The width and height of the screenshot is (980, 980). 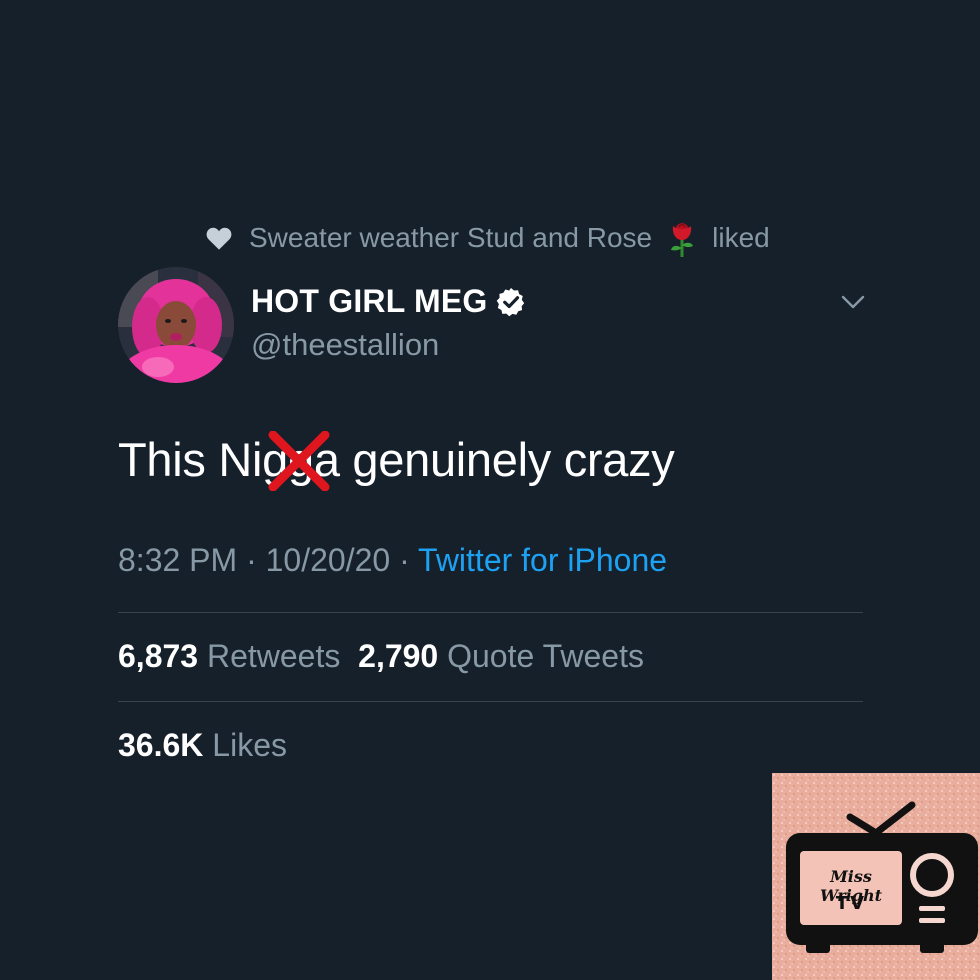 I want to click on engagement-stats: 6,873 Retweets 2,790 Quote Tweets, so click(x=381, y=656).